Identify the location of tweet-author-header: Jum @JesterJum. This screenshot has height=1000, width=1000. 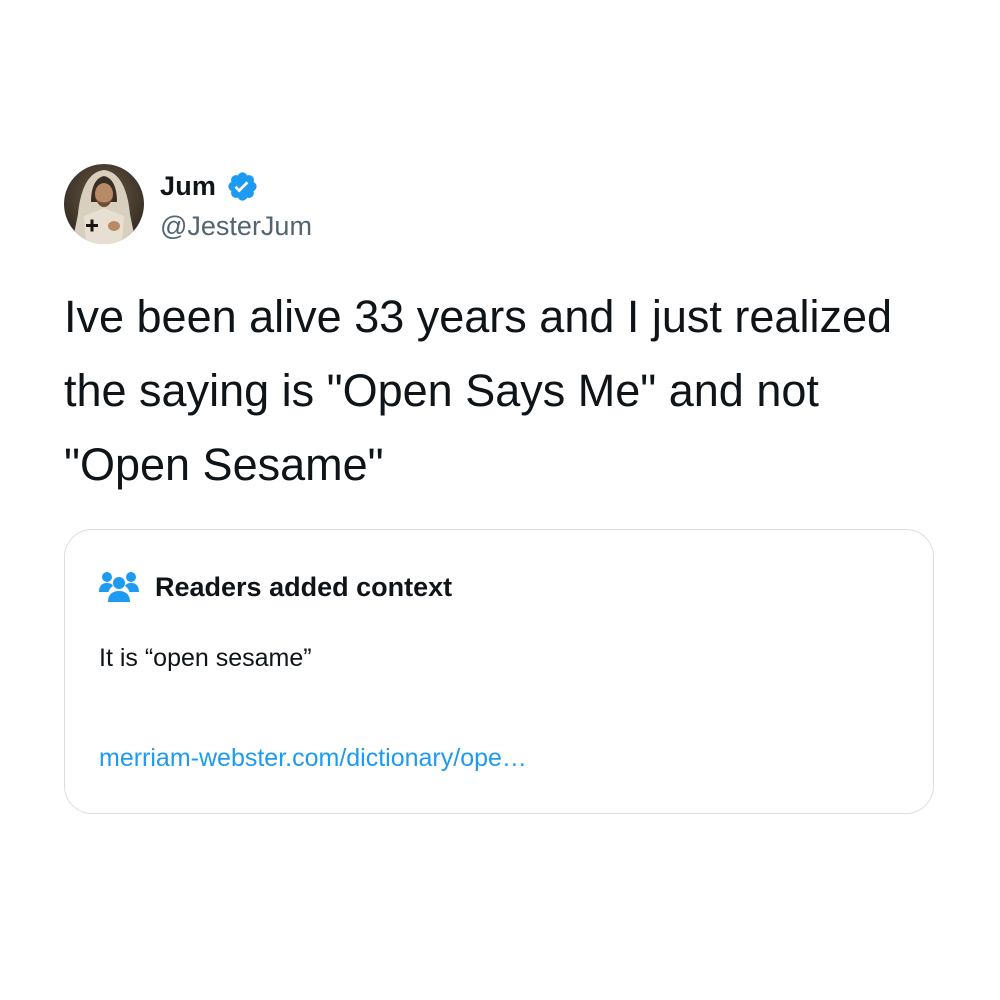
(188, 204).